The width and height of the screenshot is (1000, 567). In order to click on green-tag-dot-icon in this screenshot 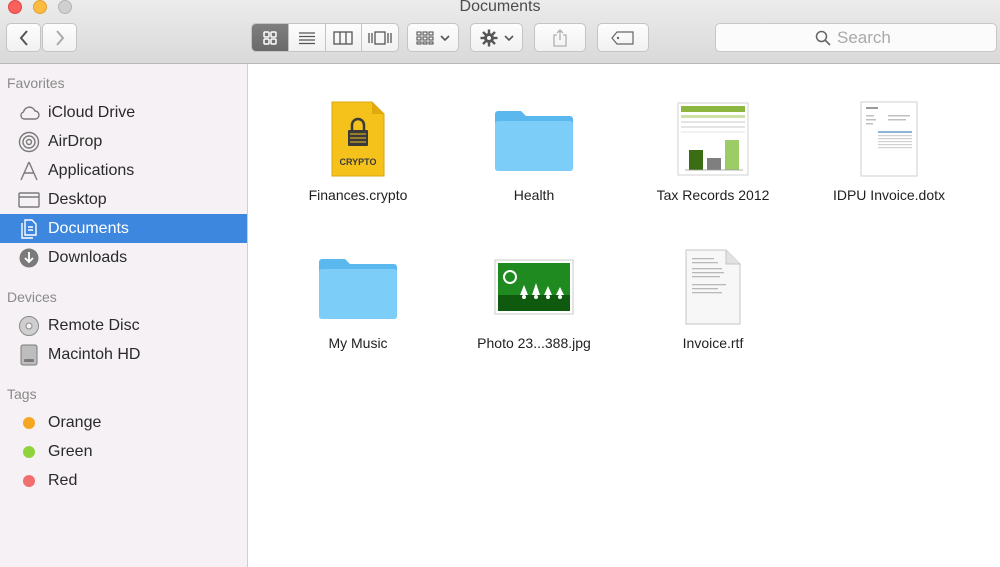, I will do `click(29, 451)`.